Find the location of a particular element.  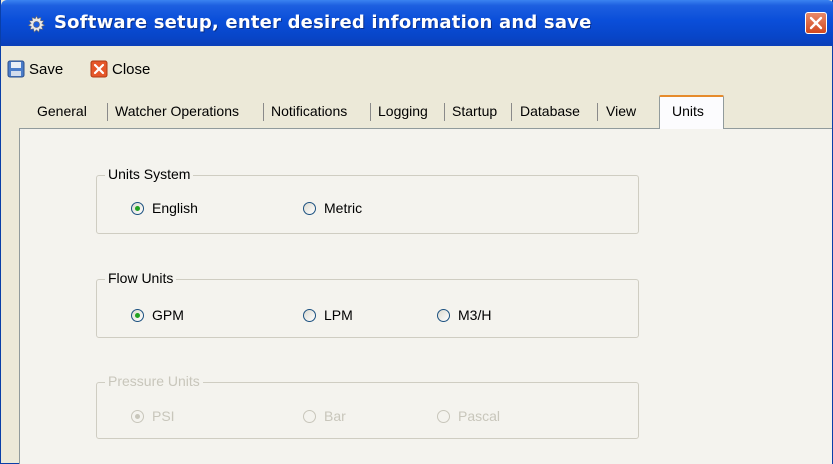

radio-lpm: LPM is located at coordinates (328, 315).